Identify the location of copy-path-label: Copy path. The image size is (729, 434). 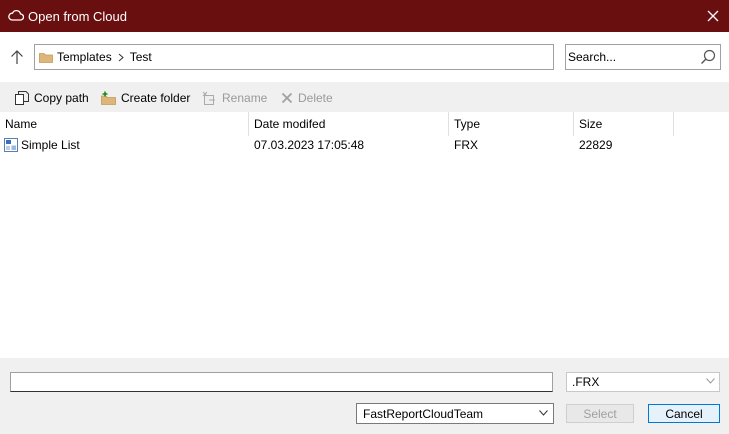
(61, 98).